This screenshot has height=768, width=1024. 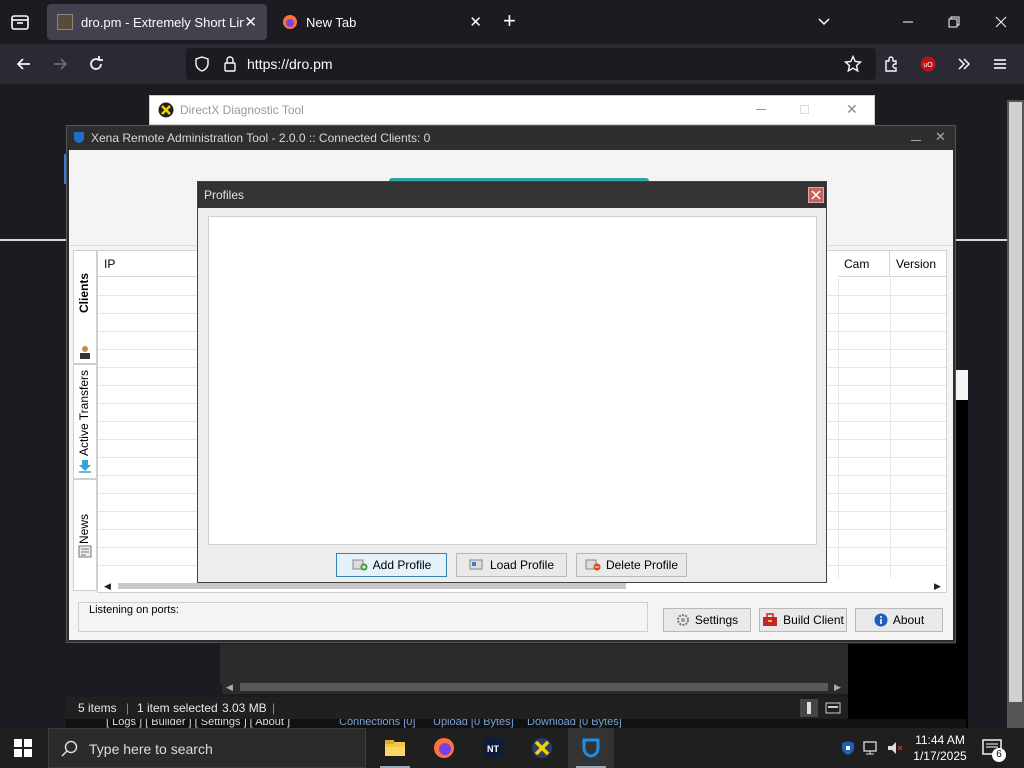 What do you see at coordinates (999, 755) in the screenshot?
I see `notification-badge: 6` at bounding box center [999, 755].